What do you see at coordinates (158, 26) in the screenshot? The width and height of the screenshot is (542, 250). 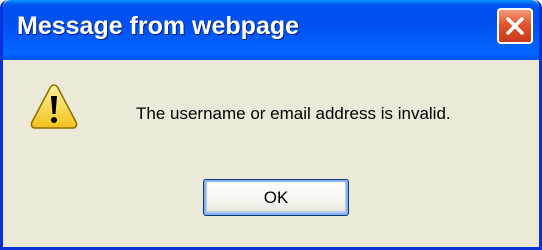 I see `dialog-title: Message from webpage` at bounding box center [158, 26].